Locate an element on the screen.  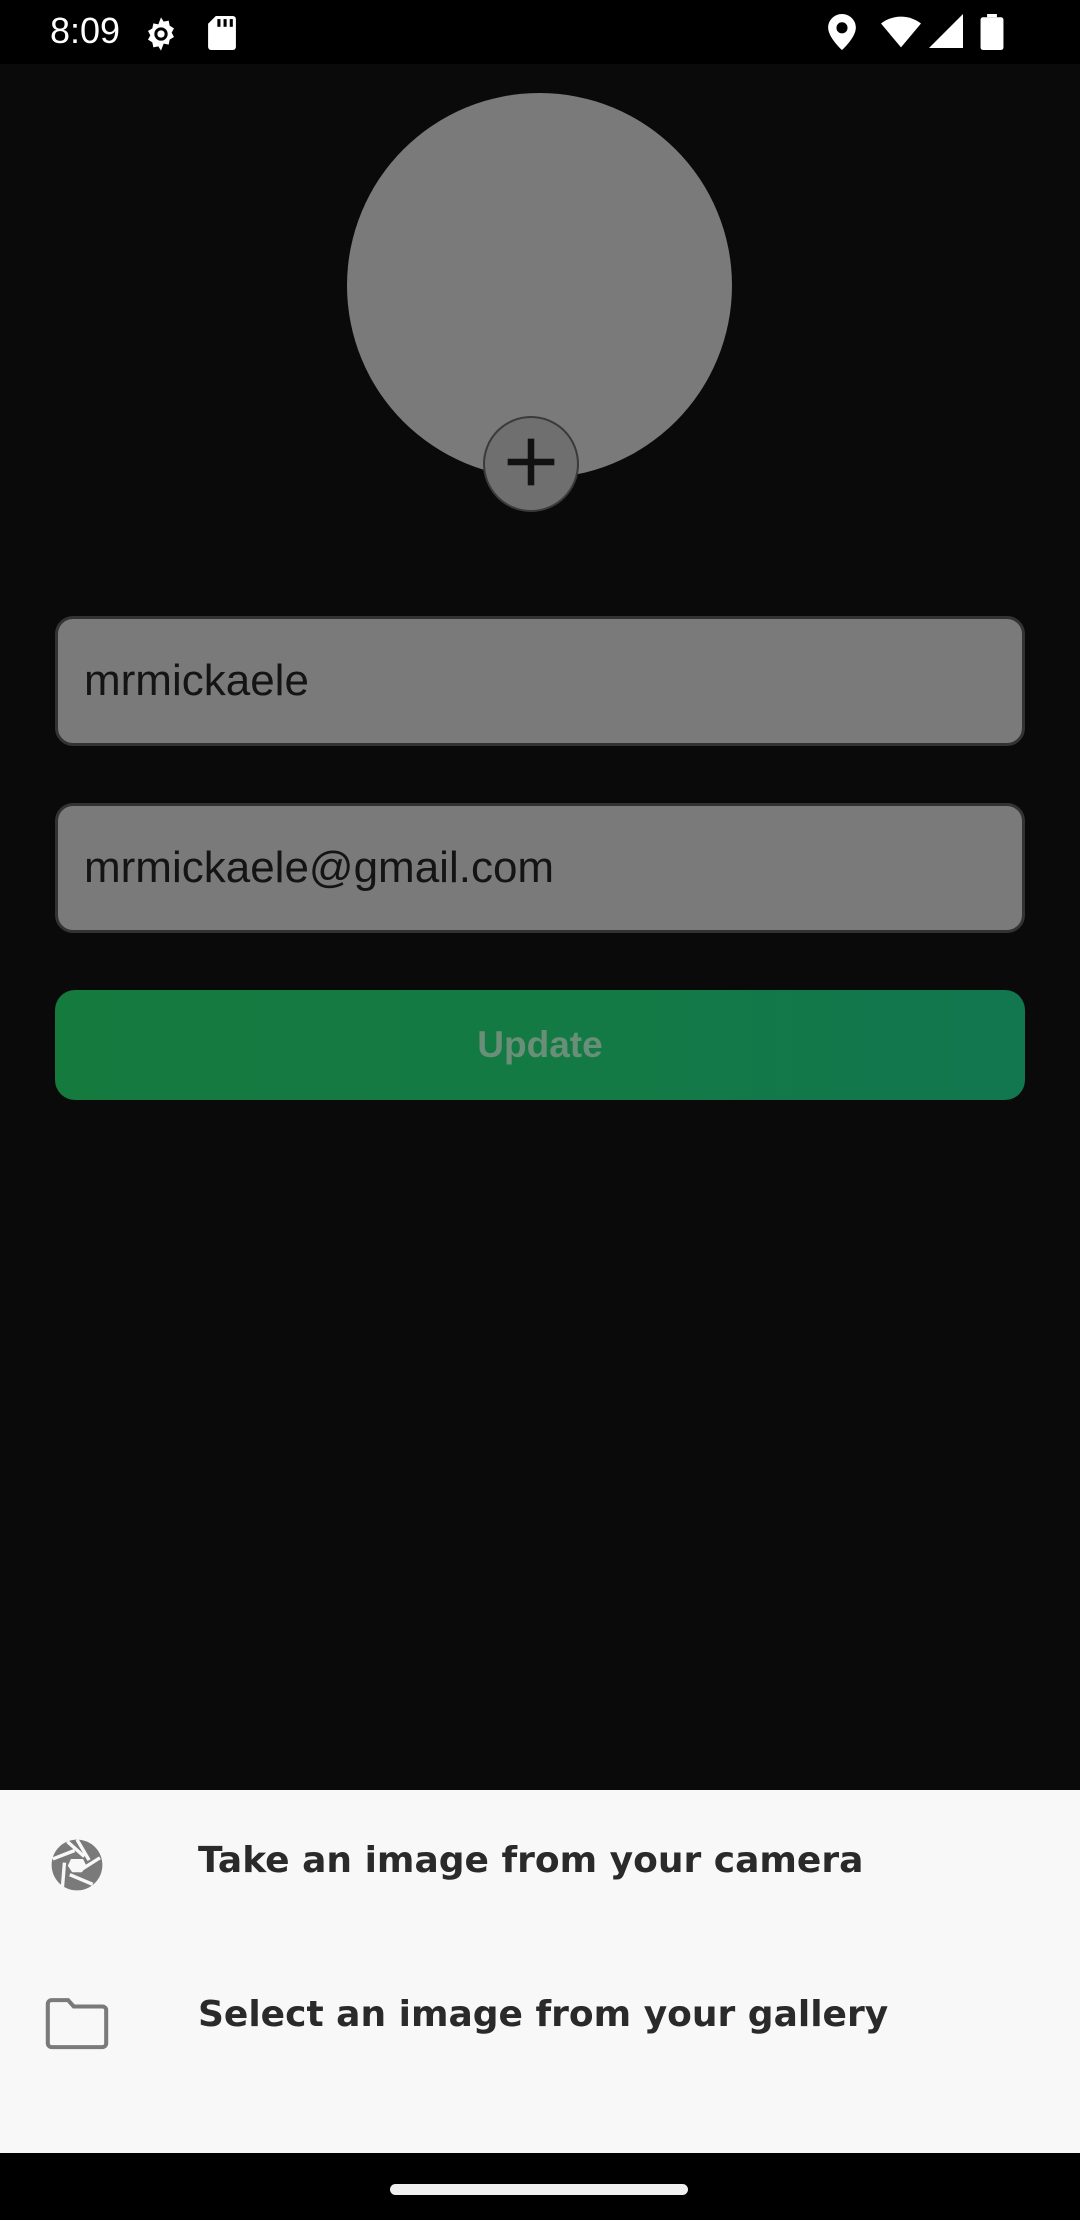
settings-gear-icon is located at coordinates (161, 36).